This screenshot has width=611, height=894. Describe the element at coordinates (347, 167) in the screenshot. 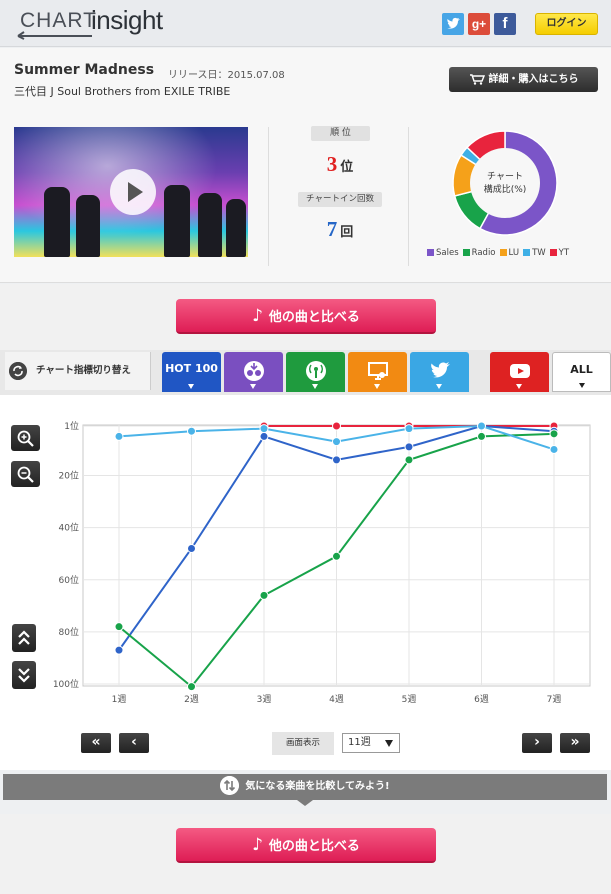

I see `rank-unit: 位` at that location.